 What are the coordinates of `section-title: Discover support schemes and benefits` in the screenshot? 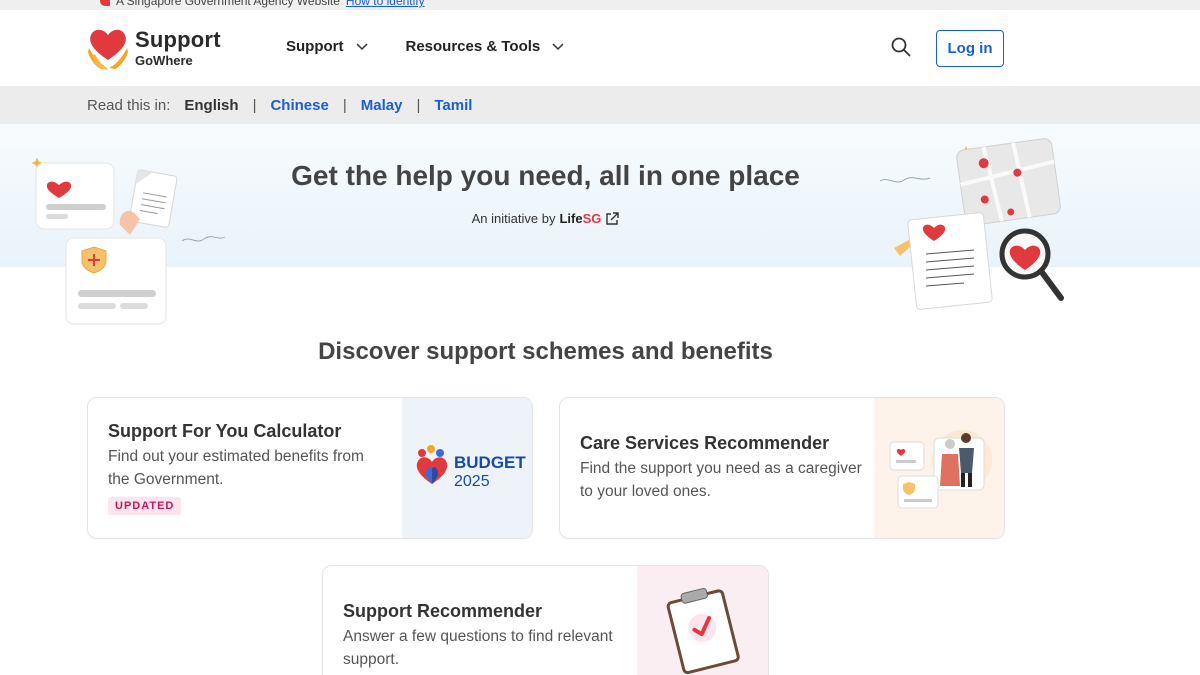 It's located at (545, 351).